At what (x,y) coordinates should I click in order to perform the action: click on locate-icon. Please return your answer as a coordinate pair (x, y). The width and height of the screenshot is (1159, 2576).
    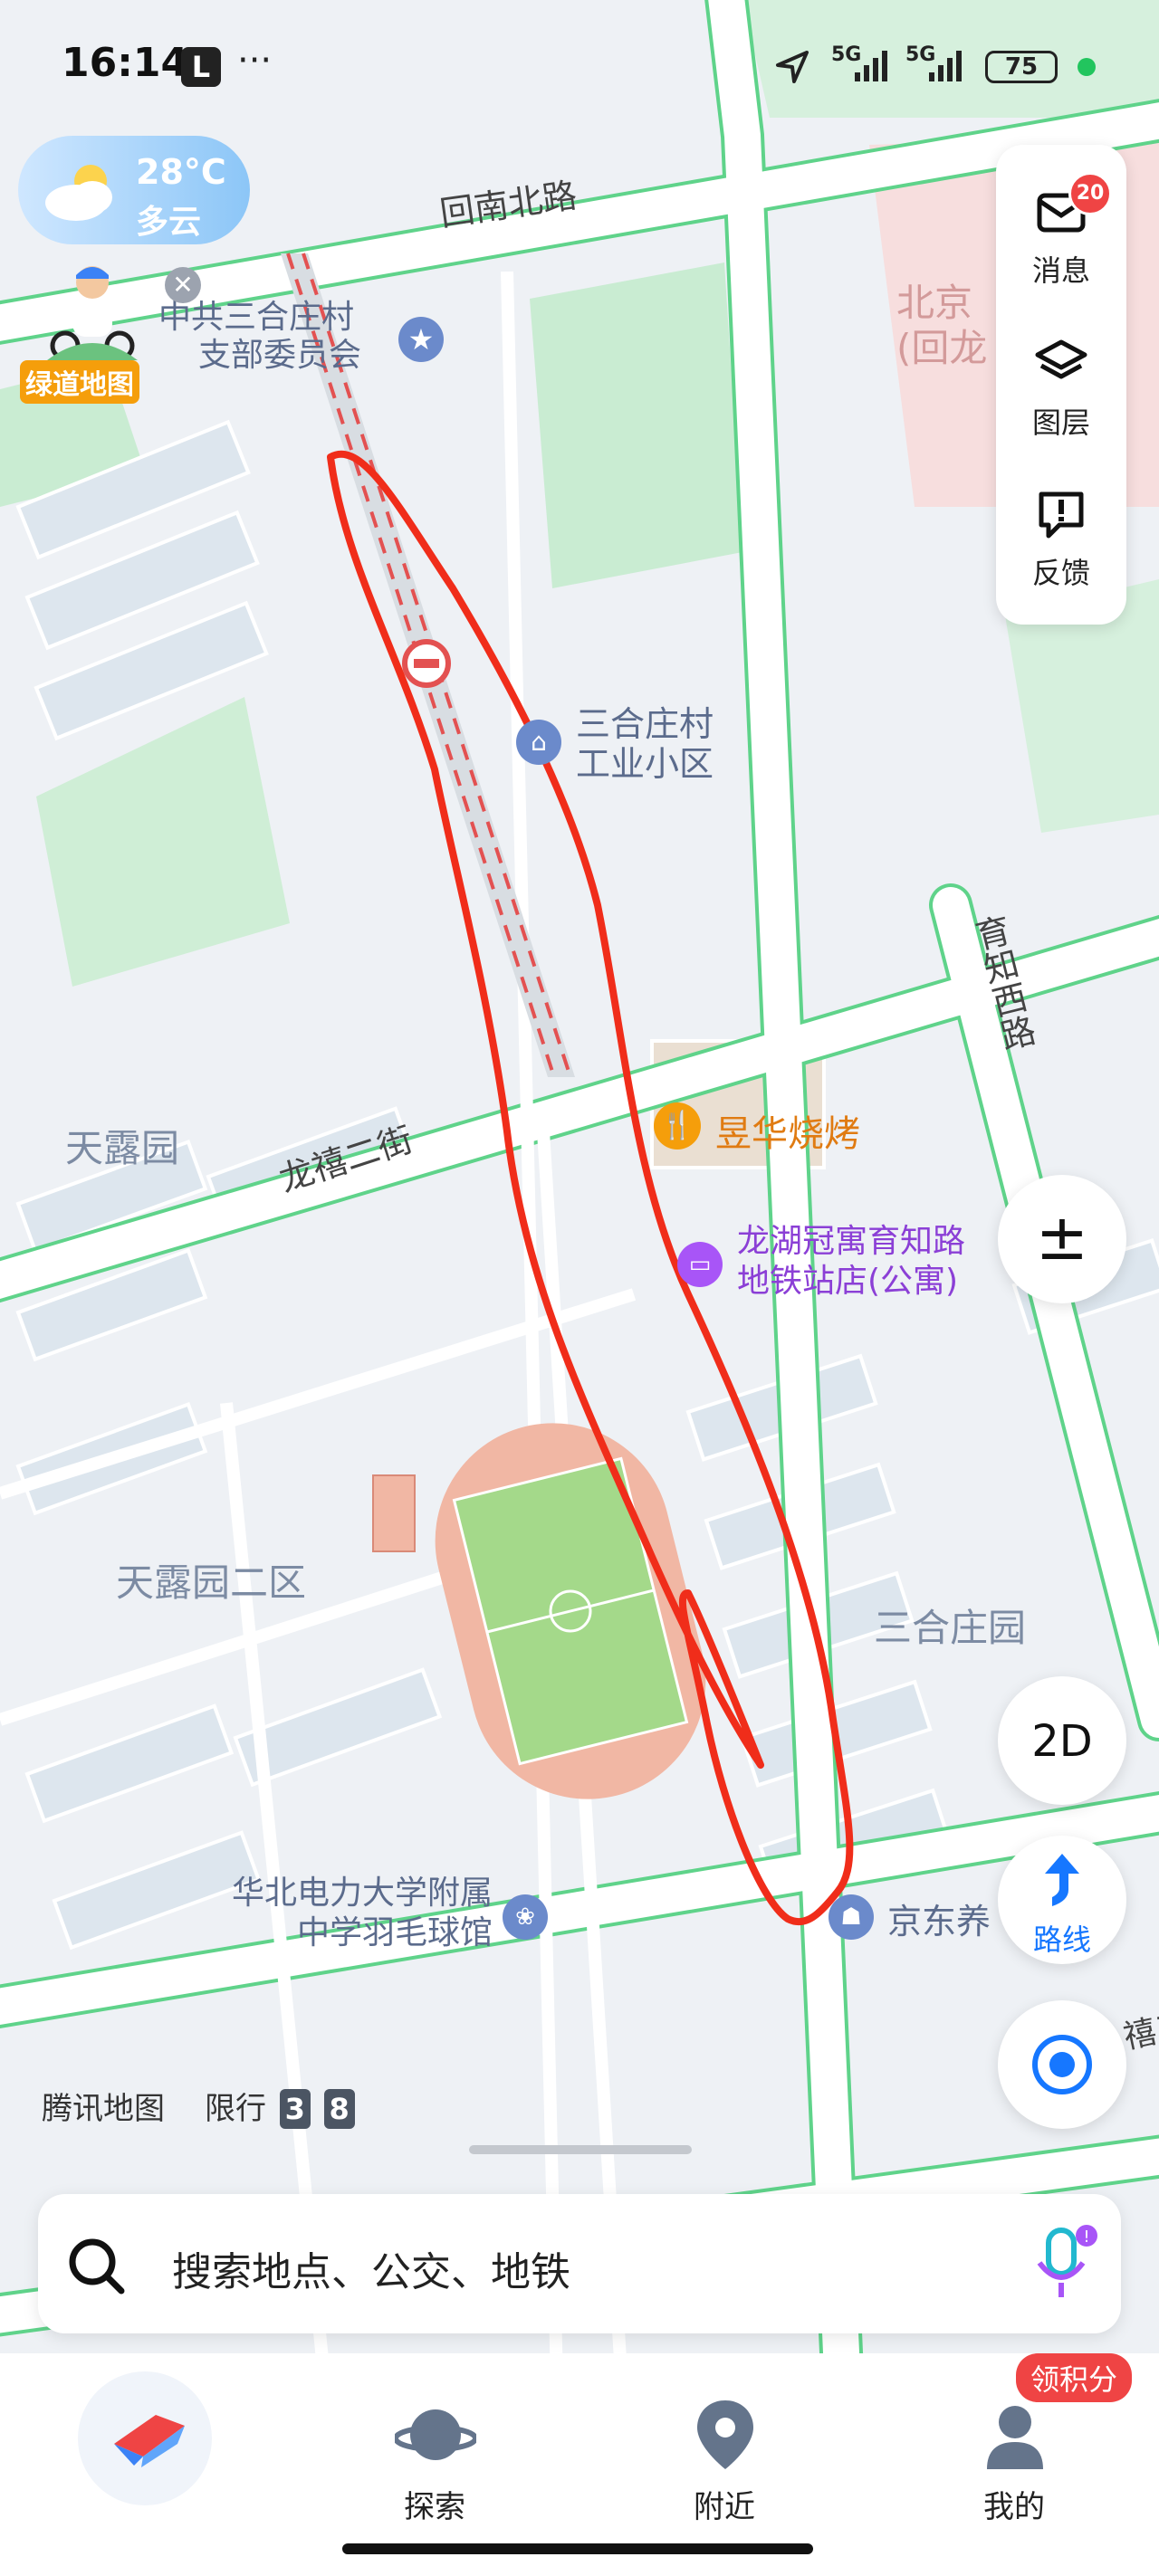
    Looking at the image, I should click on (1062, 2065).